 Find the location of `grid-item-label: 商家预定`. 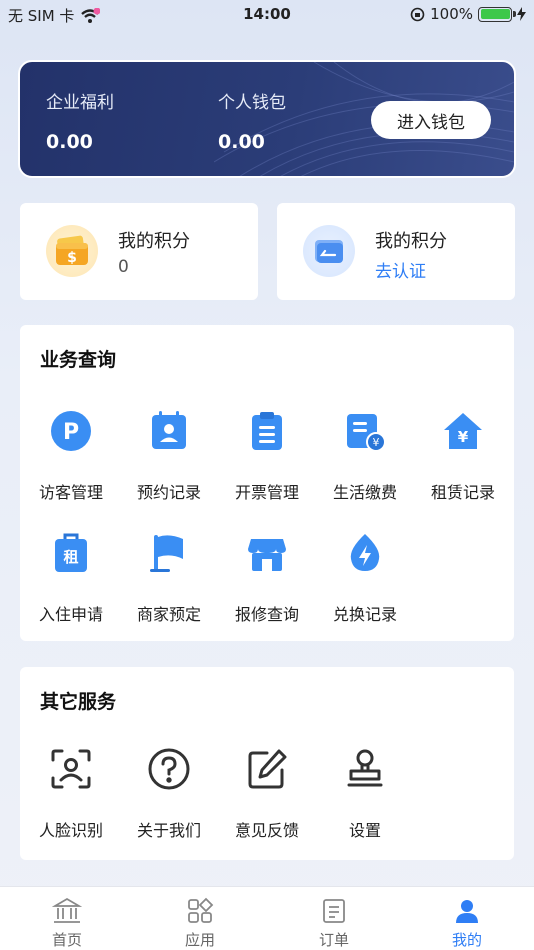

grid-item-label: 商家预定 is located at coordinates (168, 614).